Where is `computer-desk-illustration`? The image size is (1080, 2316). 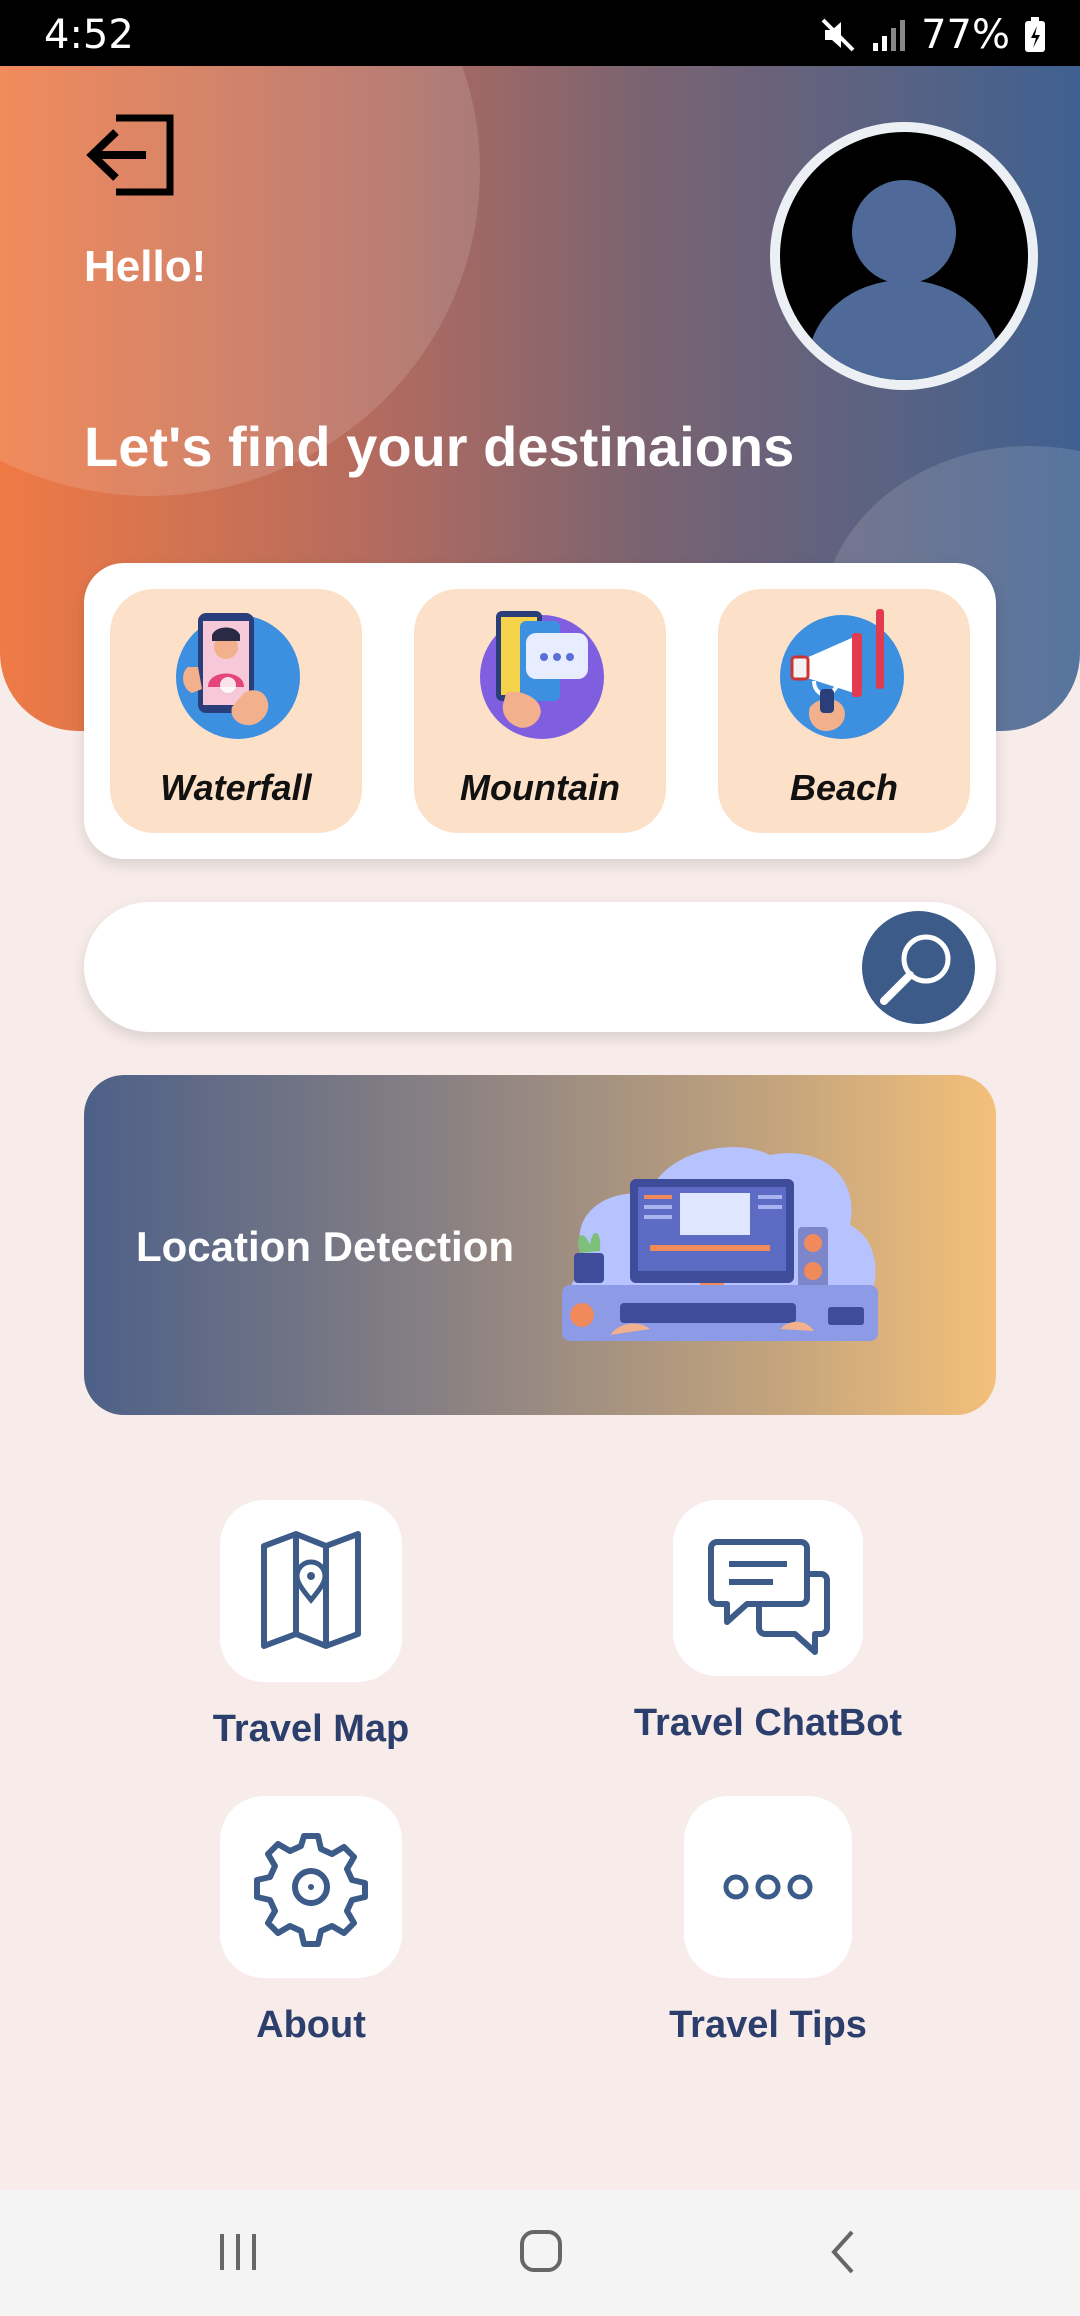
computer-desk-illustration is located at coordinates (720, 1244).